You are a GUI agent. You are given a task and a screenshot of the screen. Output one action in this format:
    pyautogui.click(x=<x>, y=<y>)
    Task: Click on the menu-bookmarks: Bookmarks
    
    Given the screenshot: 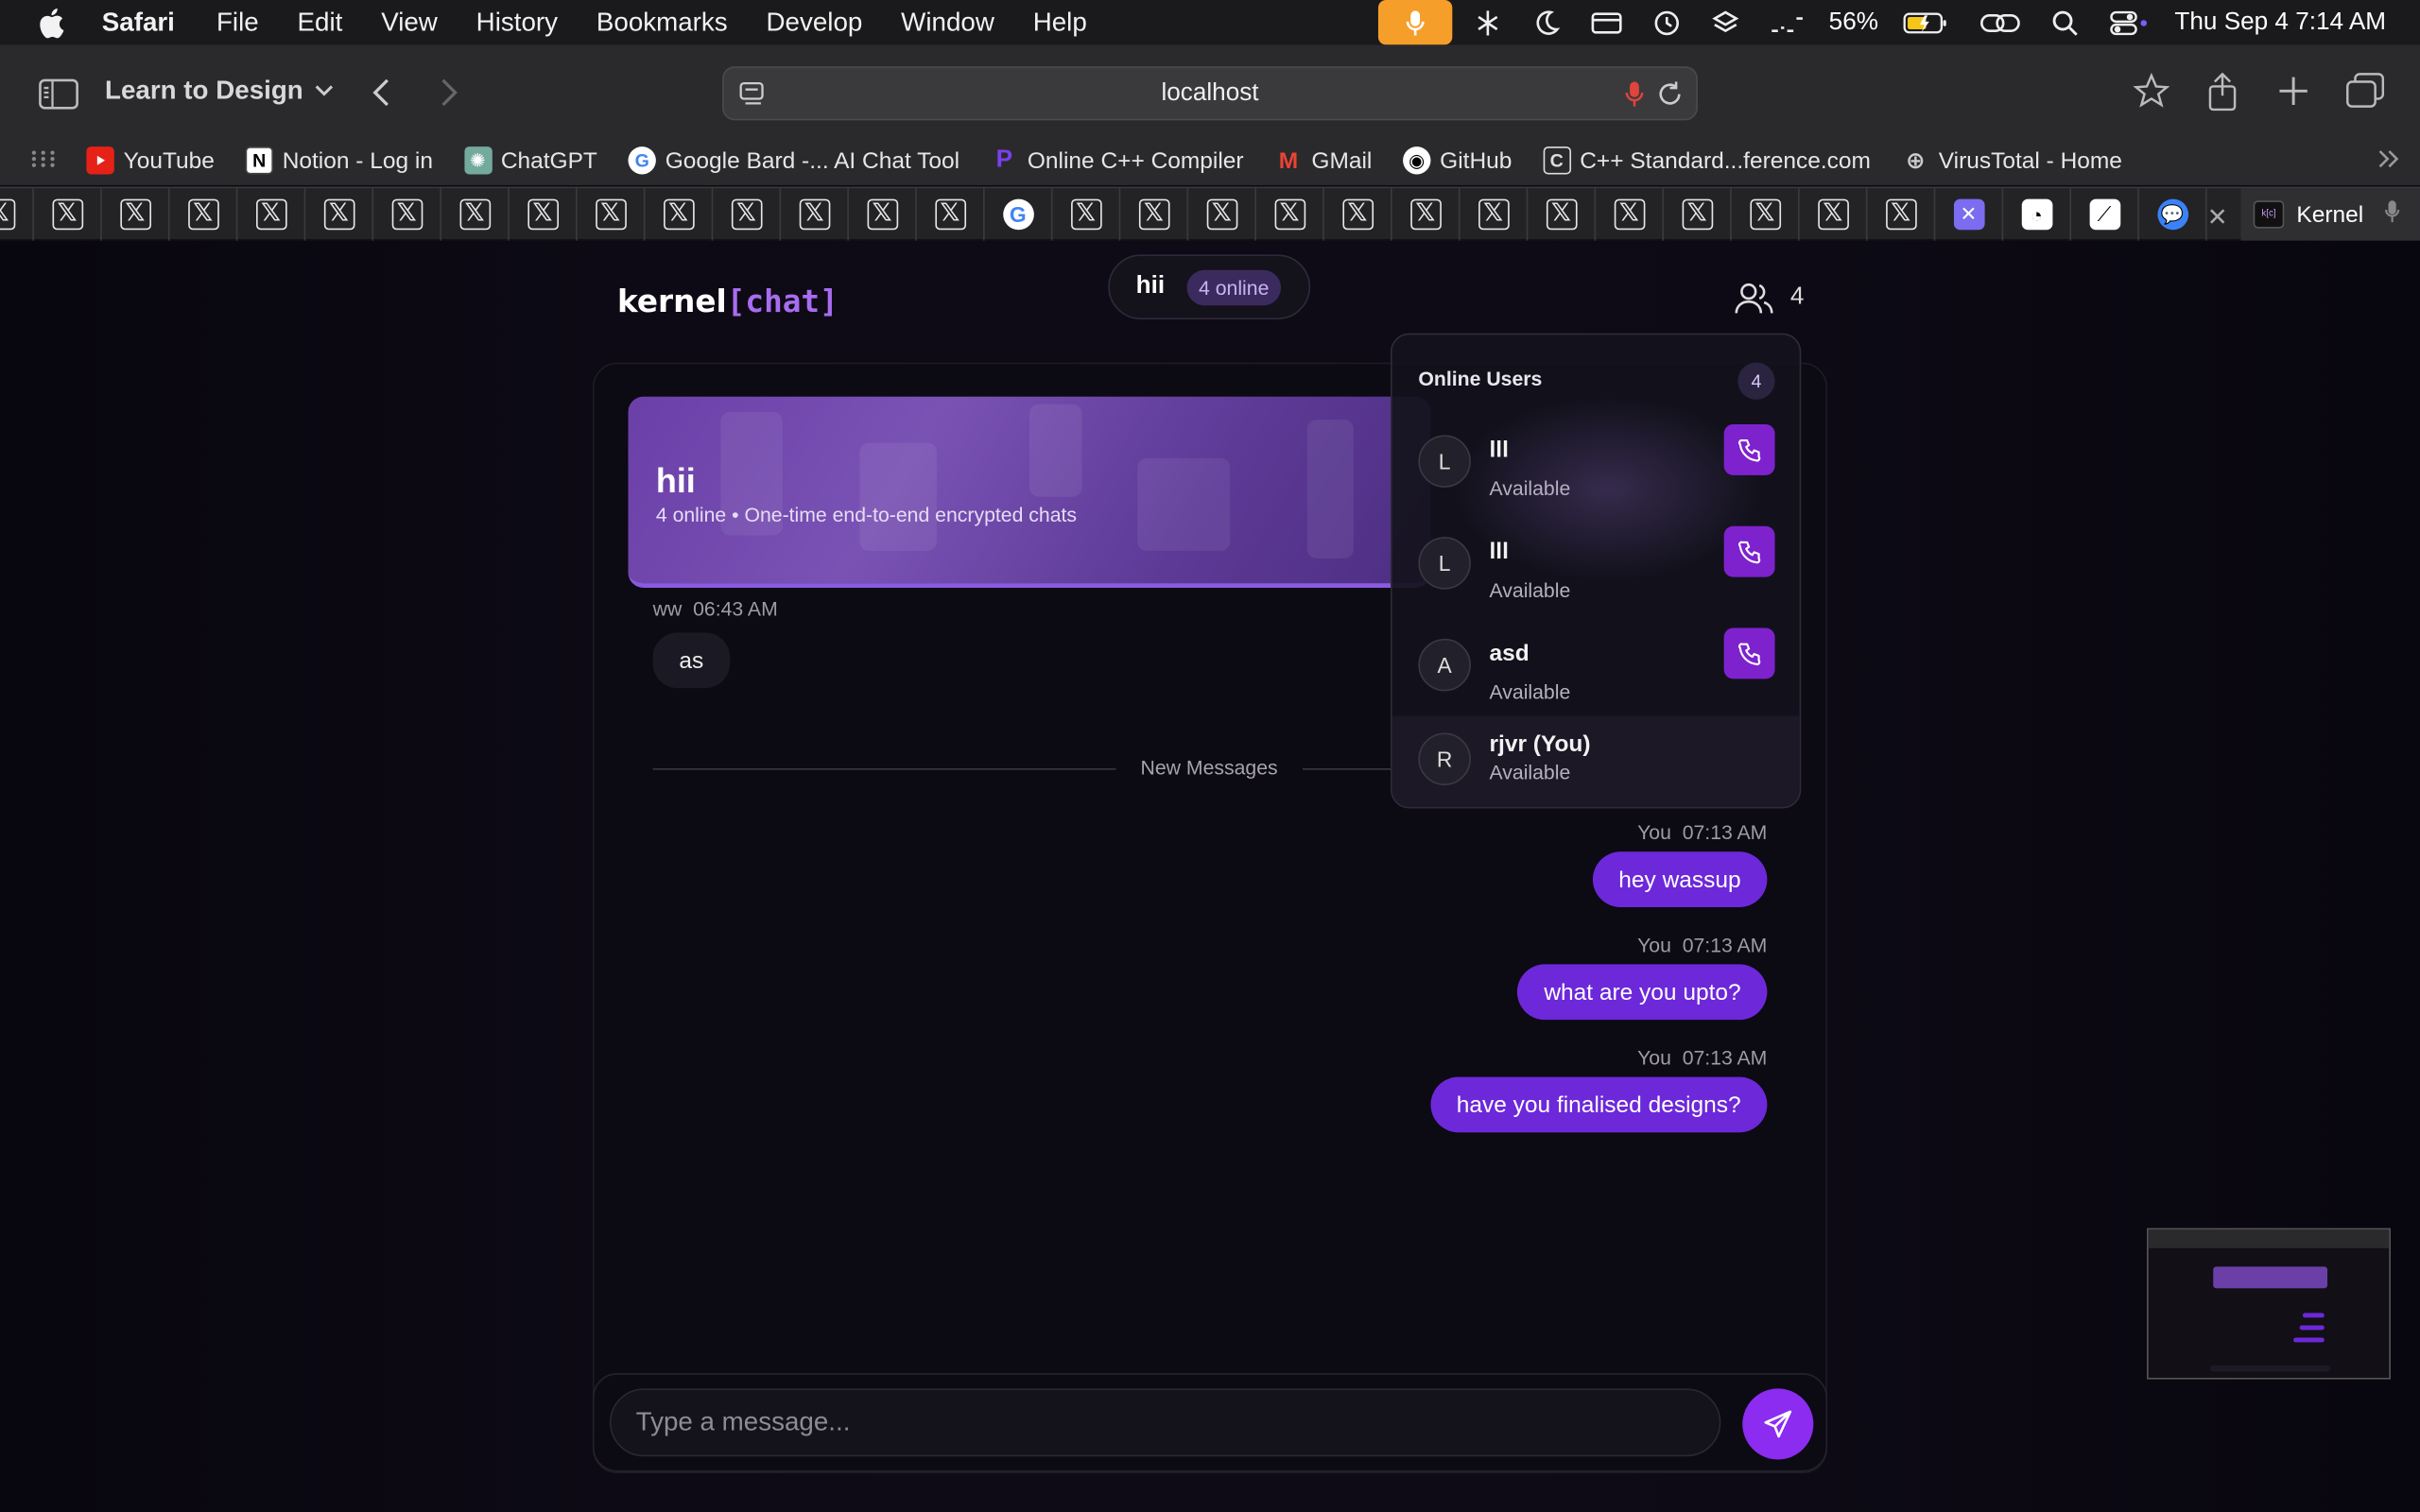 What is the action you would take?
    pyautogui.click(x=662, y=22)
    